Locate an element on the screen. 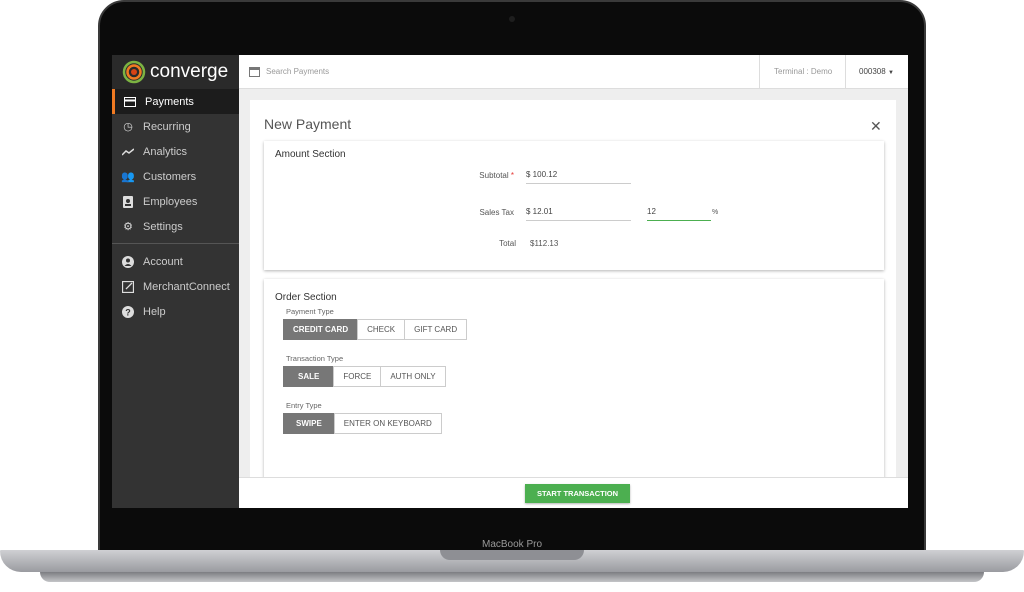 This screenshot has height=592, width=1024. entry-type-label: Entry Type is located at coordinates (304, 405).